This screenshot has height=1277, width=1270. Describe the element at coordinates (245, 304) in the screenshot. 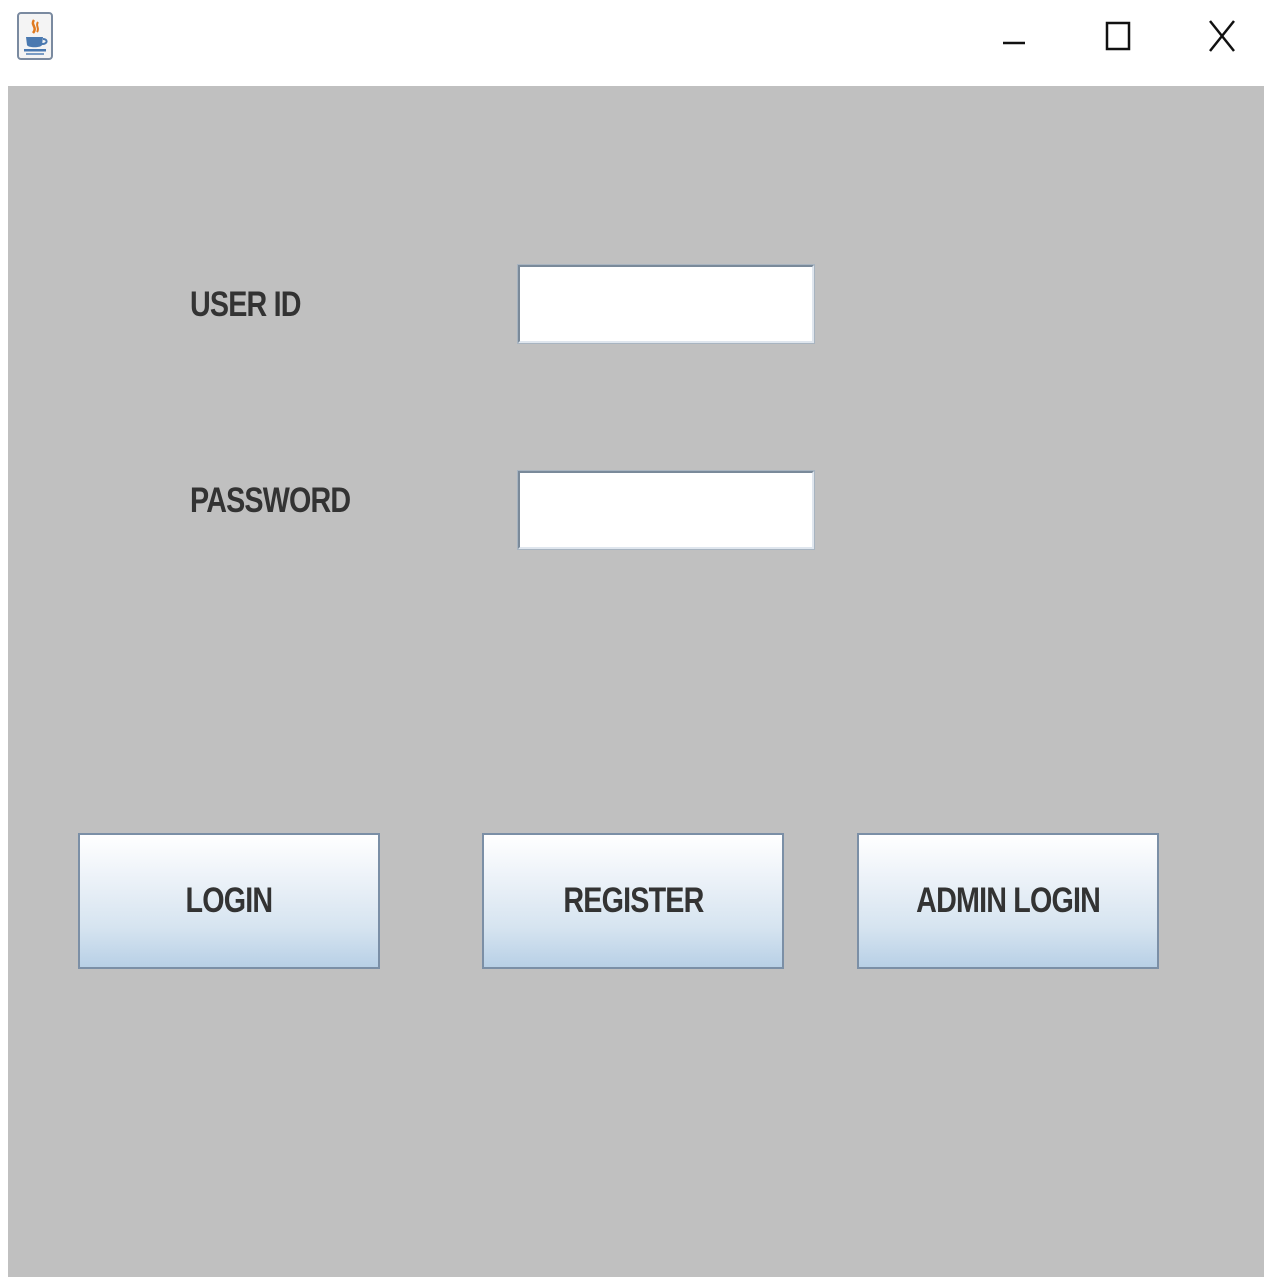

I see `user-id-label: USER ID` at that location.